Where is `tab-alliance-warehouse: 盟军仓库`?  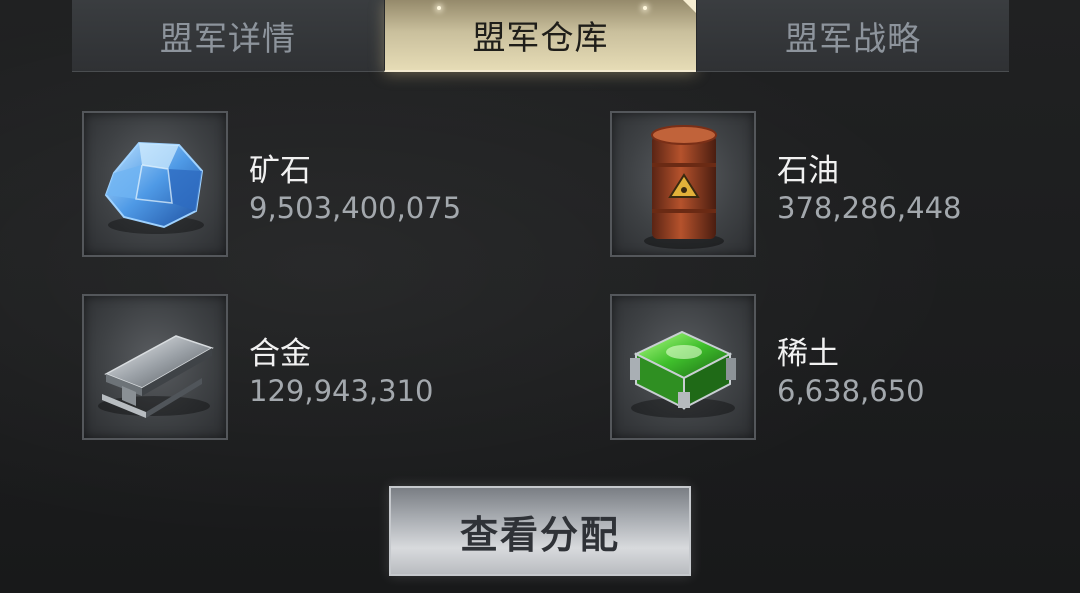 tab-alliance-warehouse: 盟军仓库 is located at coordinates (540, 36).